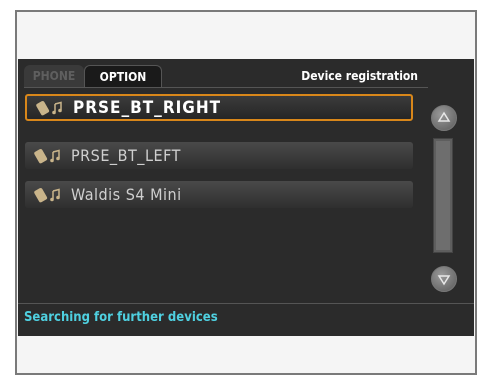 Image resolution: width=491 pixels, height=385 pixels. Describe the element at coordinates (226, 87) in the screenshot. I see `tab-divider` at that location.